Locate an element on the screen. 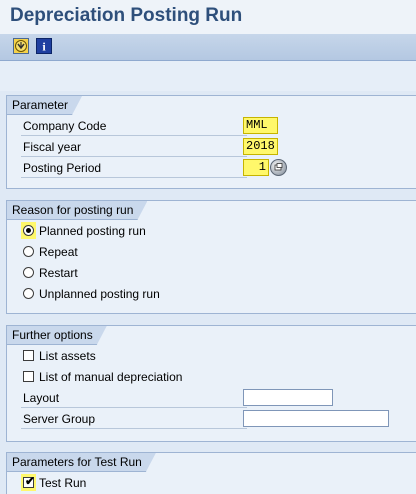  manual-depreciation-checkbox is located at coordinates (28, 376).